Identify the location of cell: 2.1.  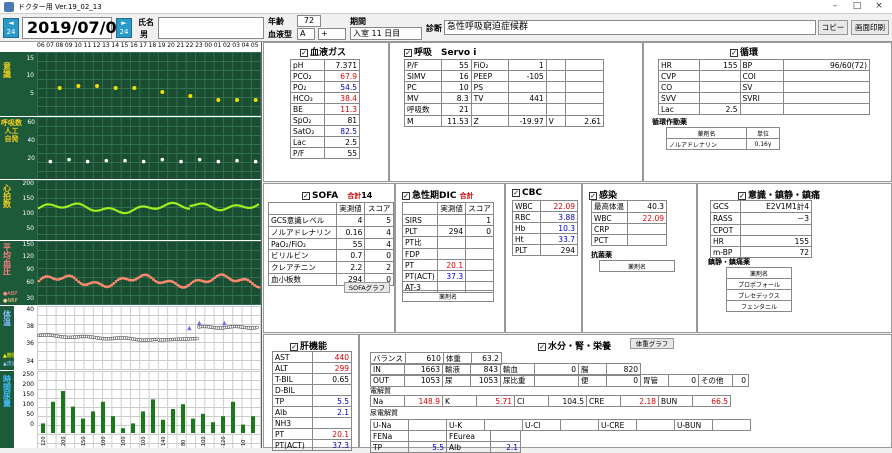
(505, 447).